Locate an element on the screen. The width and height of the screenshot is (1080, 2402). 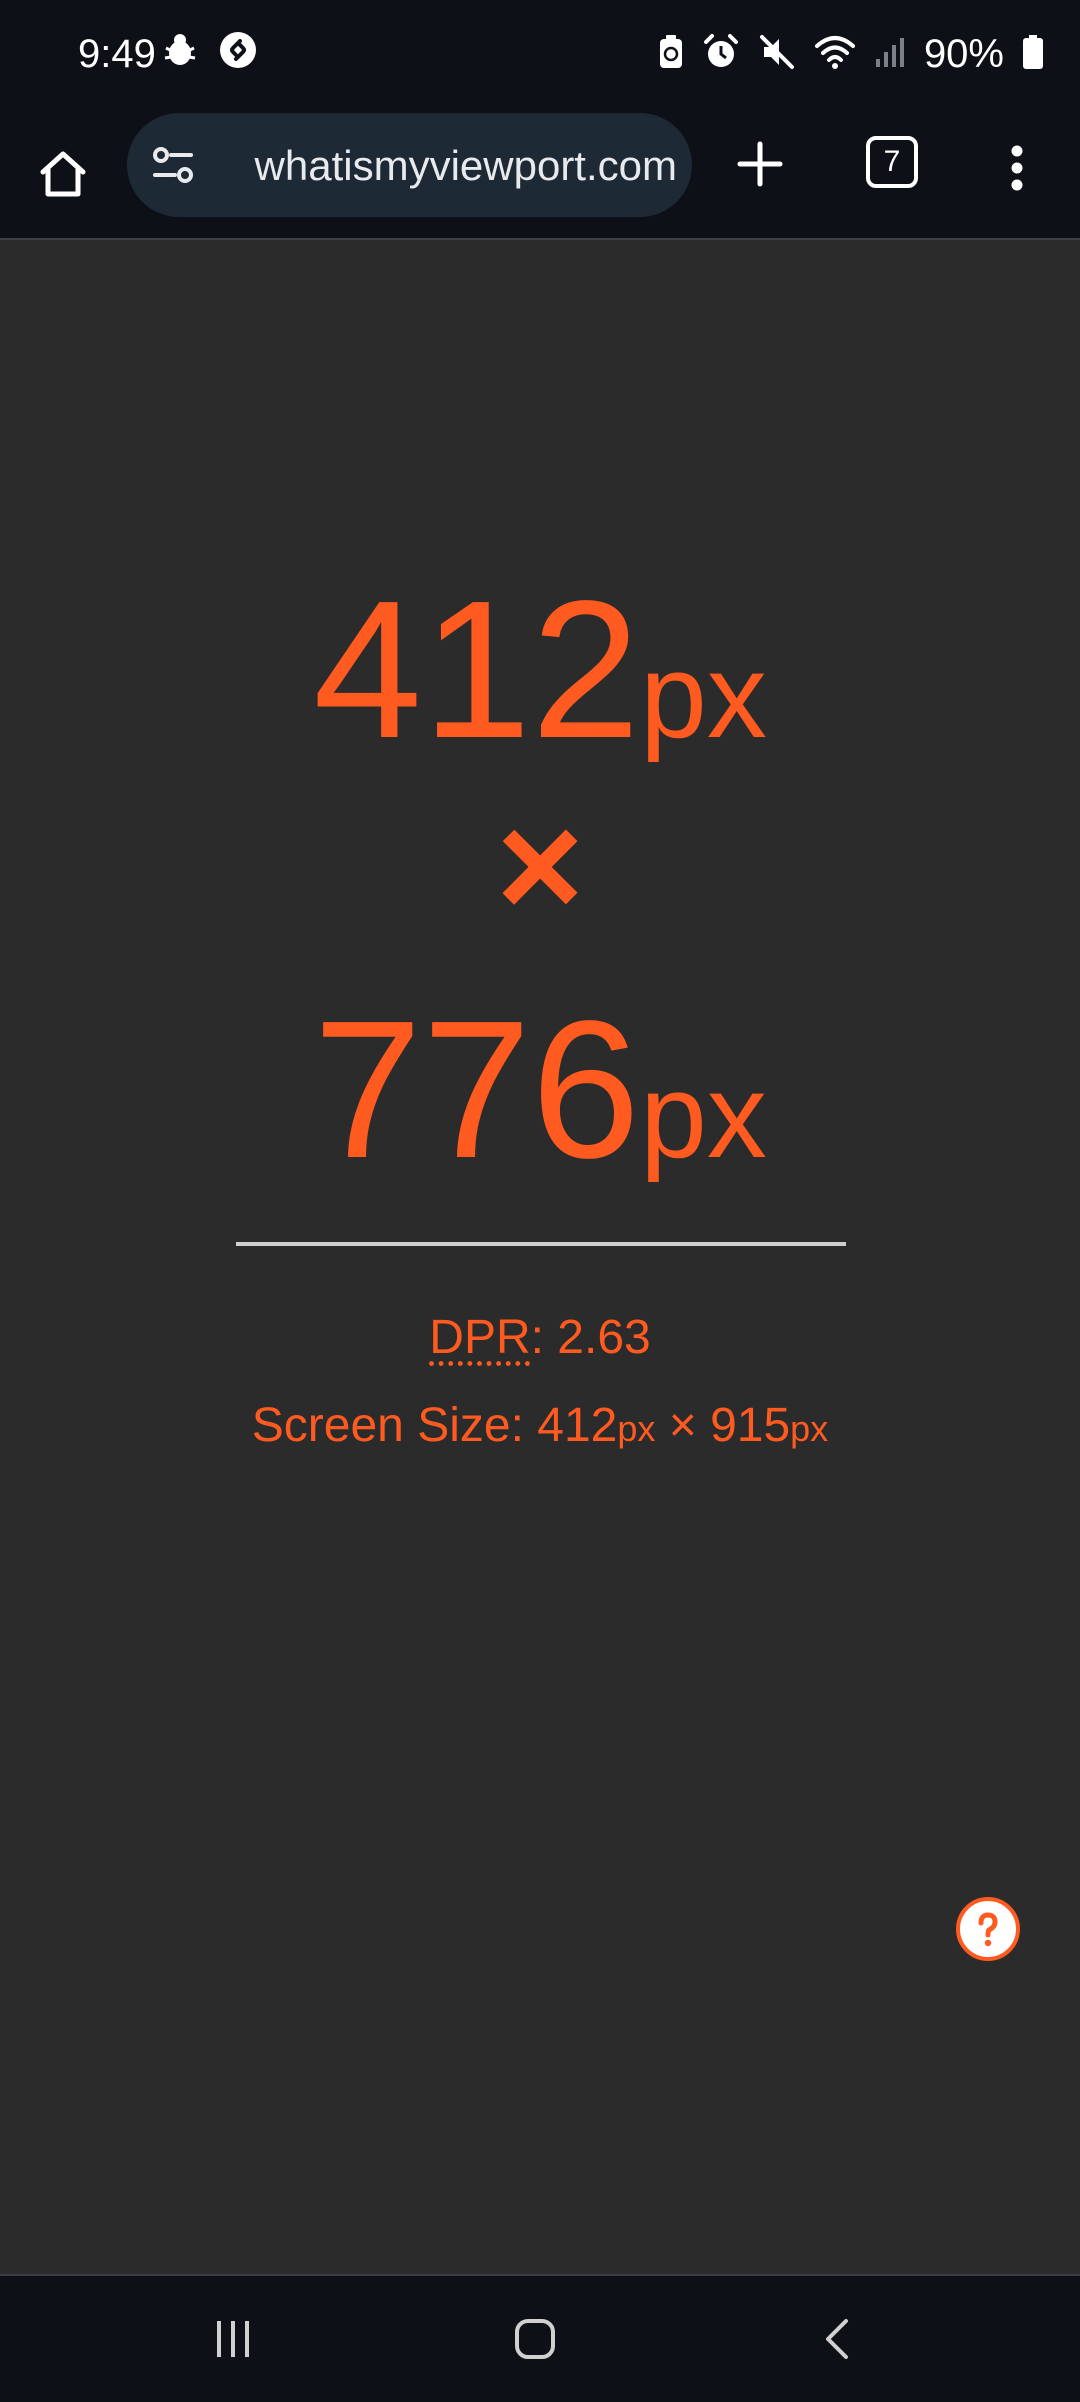
more-vert-icon is located at coordinates (1017, 168).